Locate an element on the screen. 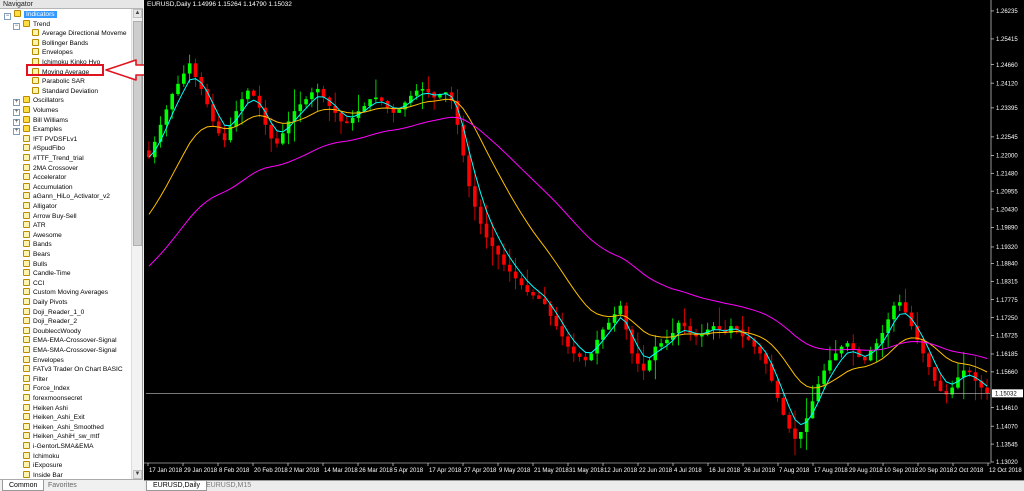 This screenshot has width=1024, height=491. expand-icon: + is located at coordinates (16, 132).